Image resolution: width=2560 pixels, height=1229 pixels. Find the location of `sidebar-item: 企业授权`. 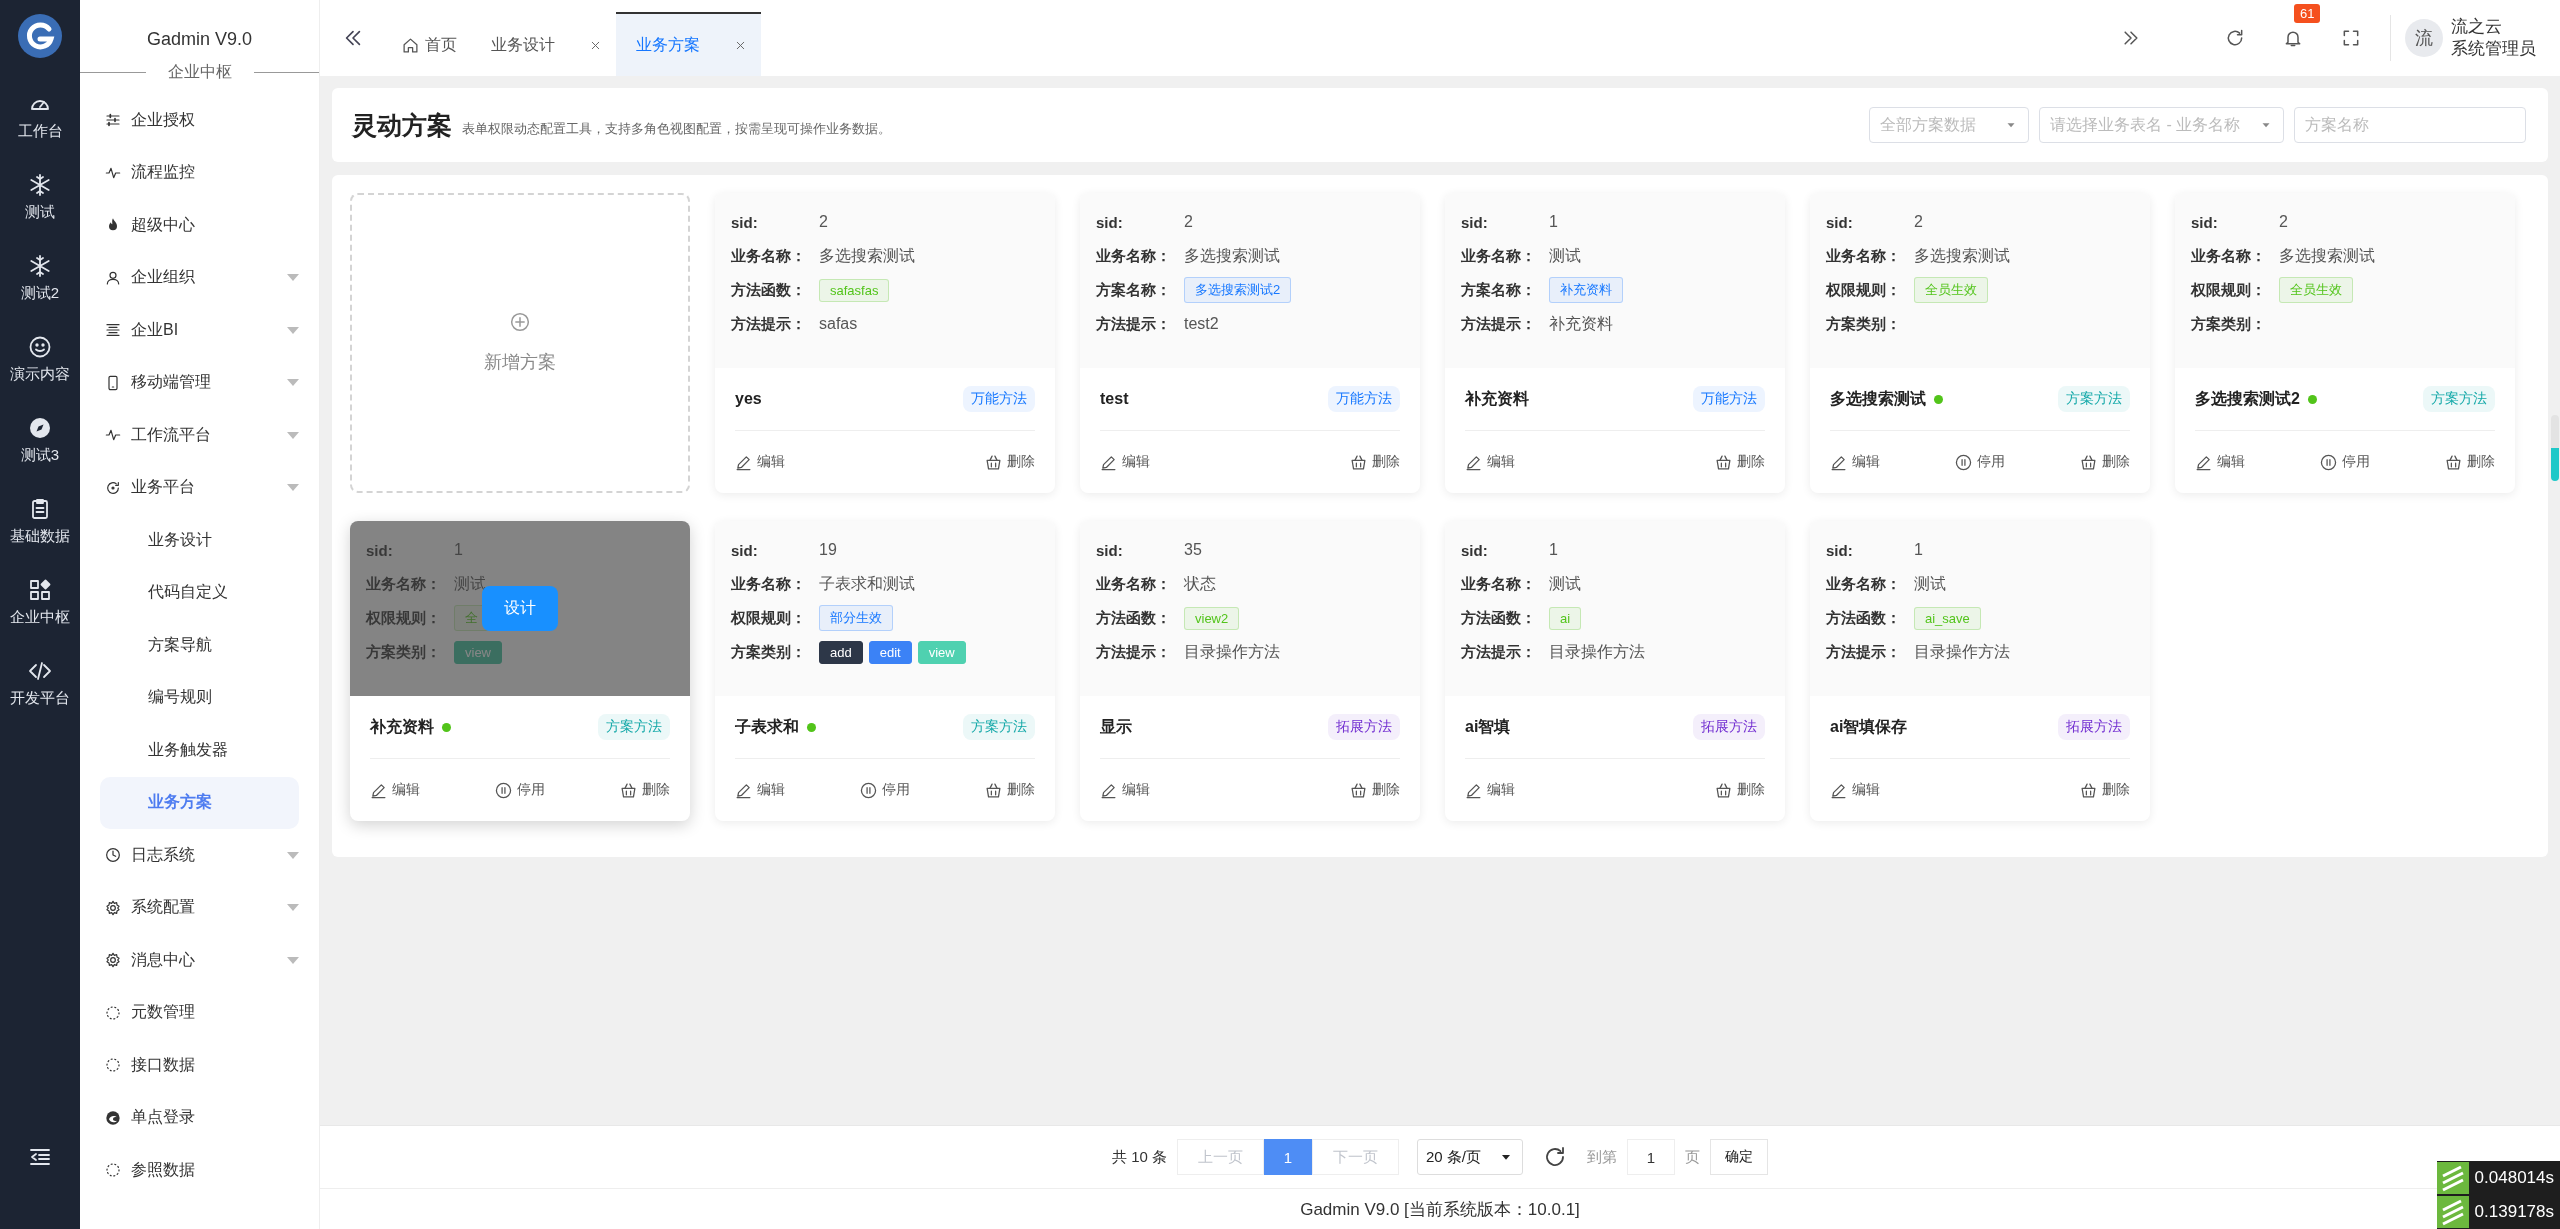

sidebar-item: 企业授权 is located at coordinates (199, 120).